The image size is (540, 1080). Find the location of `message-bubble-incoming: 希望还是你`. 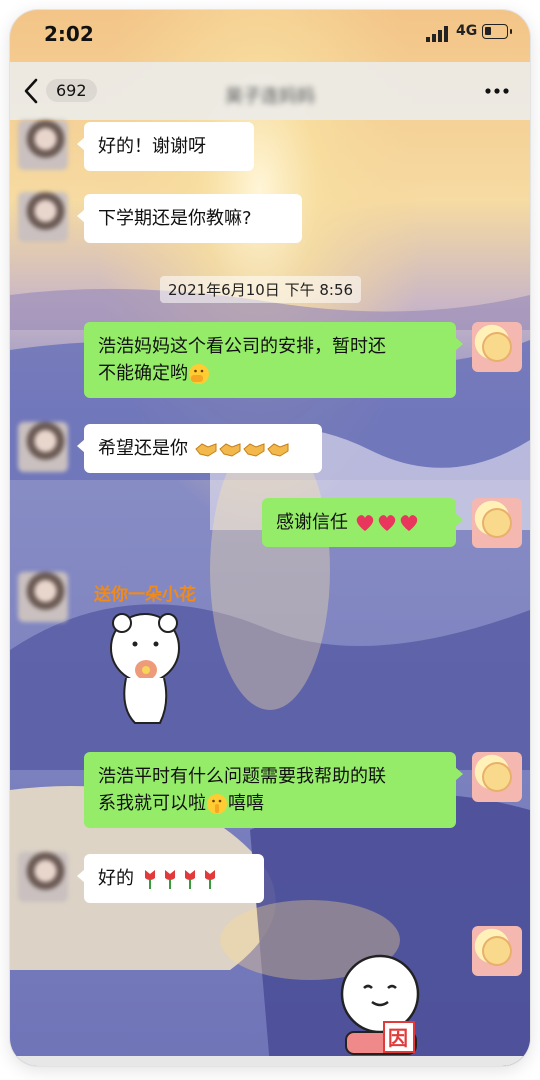

message-bubble-incoming: 希望还是你 is located at coordinates (199, 448).